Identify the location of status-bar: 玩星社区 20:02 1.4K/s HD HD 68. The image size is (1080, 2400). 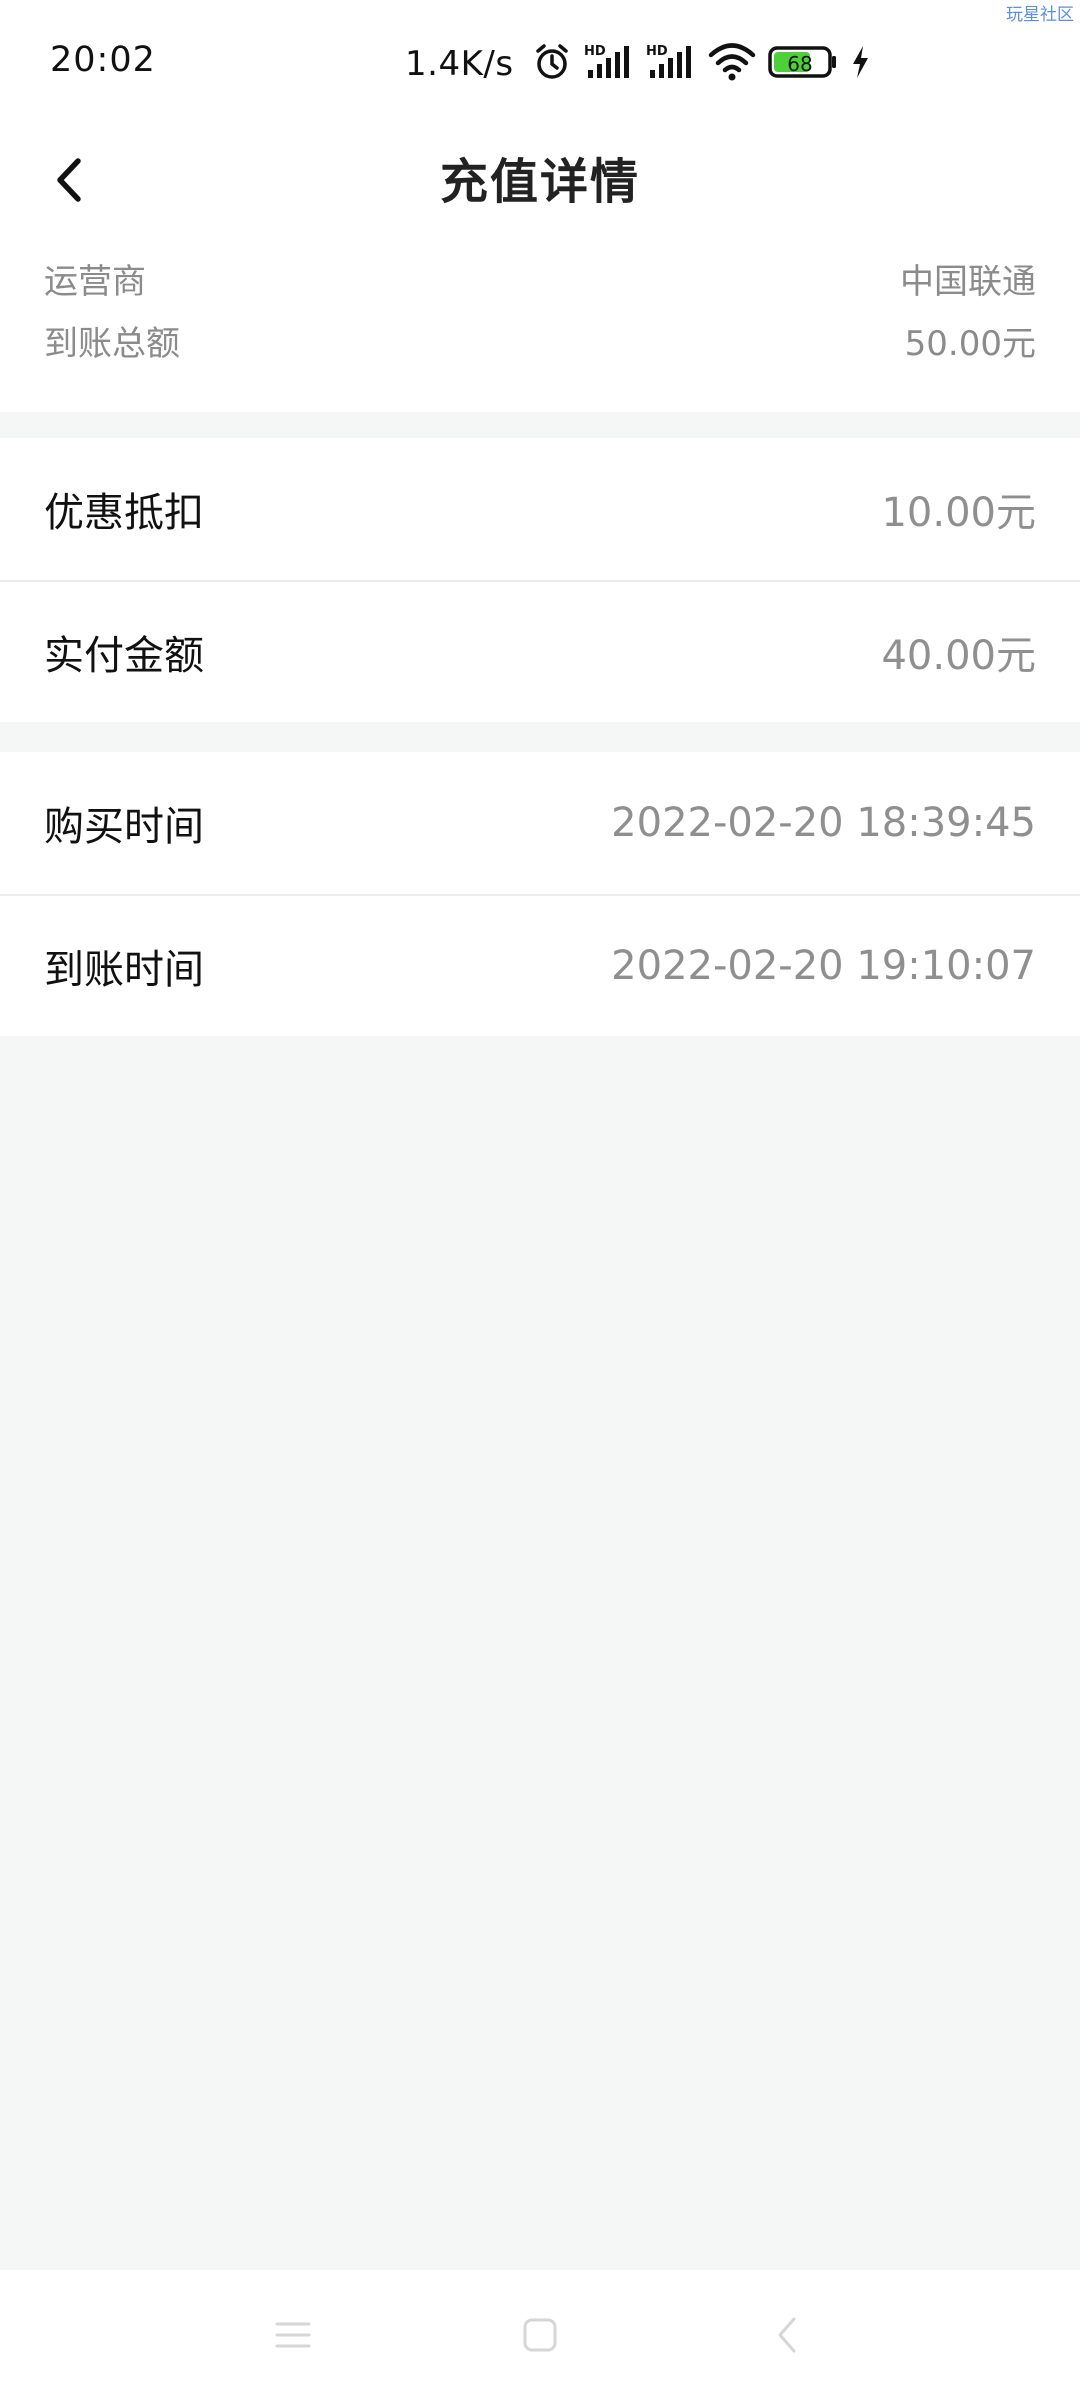
(540, 65).